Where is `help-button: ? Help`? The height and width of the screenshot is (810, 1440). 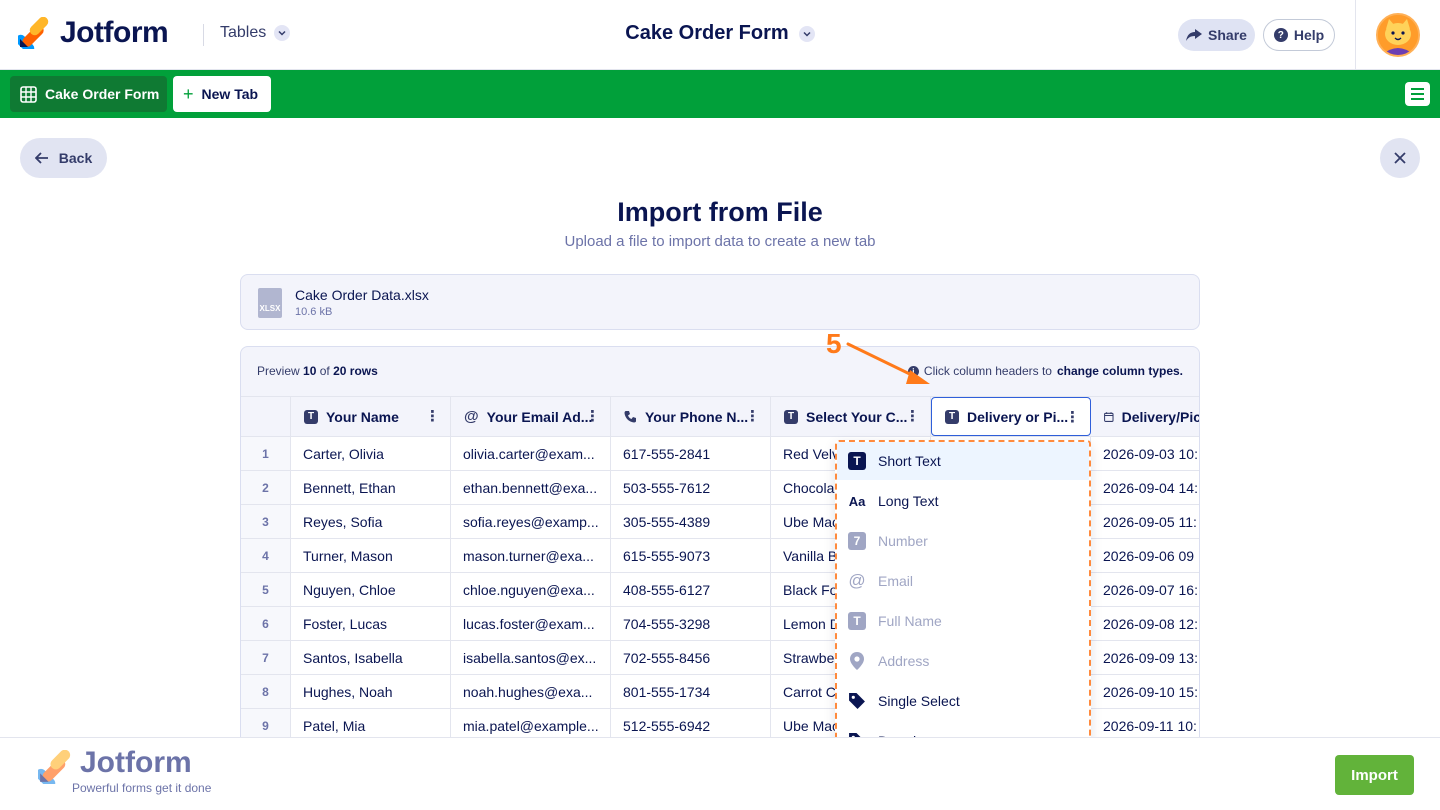 help-button: ? Help is located at coordinates (1299, 35).